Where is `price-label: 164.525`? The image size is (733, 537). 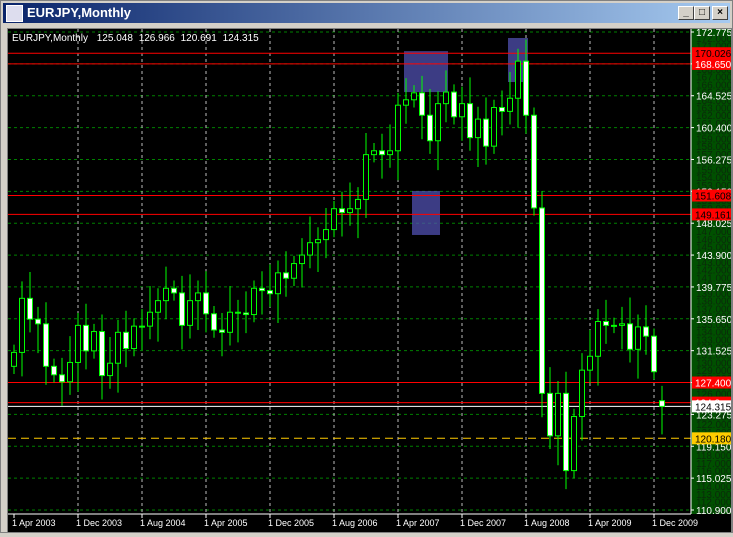
price-label: 164.525 is located at coordinates (713, 97).